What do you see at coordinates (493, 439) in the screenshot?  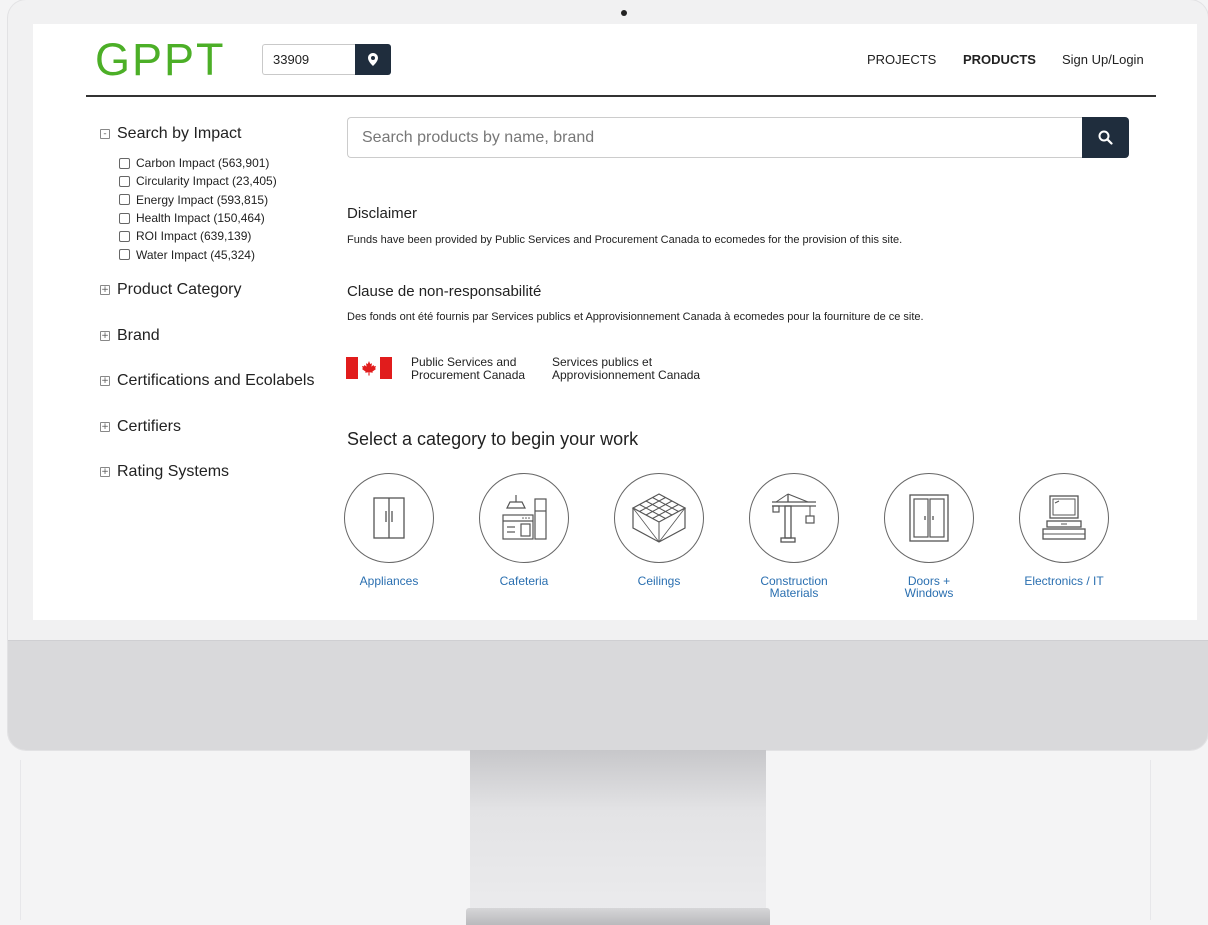 I see `category-heading: Select a category to begin your work` at bounding box center [493, 439].